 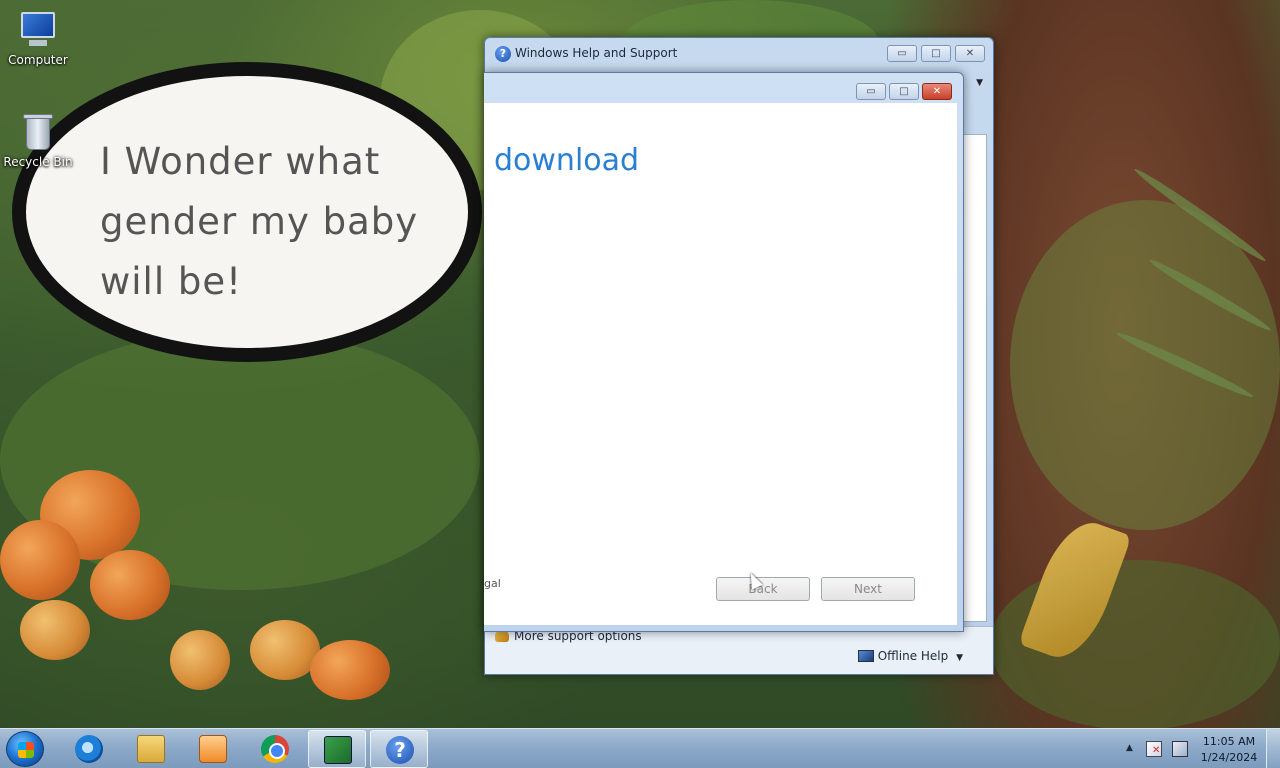 I want to click on windows-logo-icon, so click(x=26, y=750).